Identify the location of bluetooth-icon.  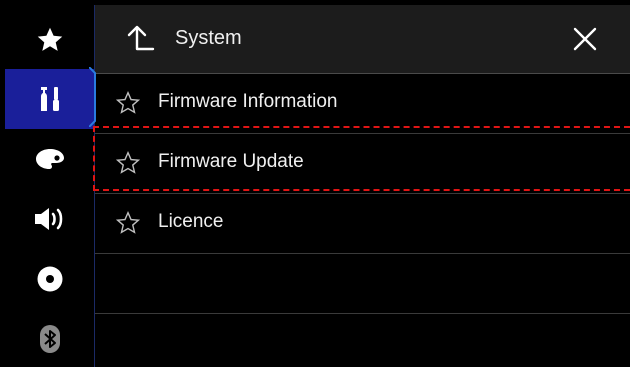
(49, 339).